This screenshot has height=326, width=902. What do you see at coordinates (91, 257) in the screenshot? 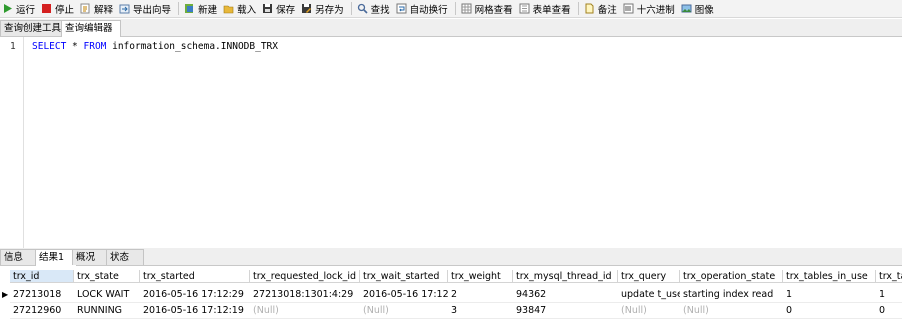
I see `tab-profile: 概况` at bounding box center [91, 257].